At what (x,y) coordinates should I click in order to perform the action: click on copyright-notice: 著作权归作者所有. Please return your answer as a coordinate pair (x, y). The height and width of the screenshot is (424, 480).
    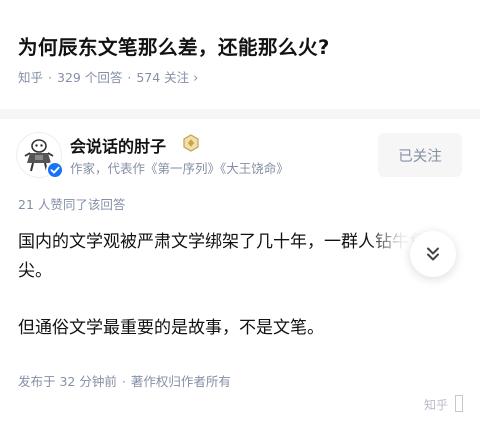
    Looking at the image, I should click on (180, 381).